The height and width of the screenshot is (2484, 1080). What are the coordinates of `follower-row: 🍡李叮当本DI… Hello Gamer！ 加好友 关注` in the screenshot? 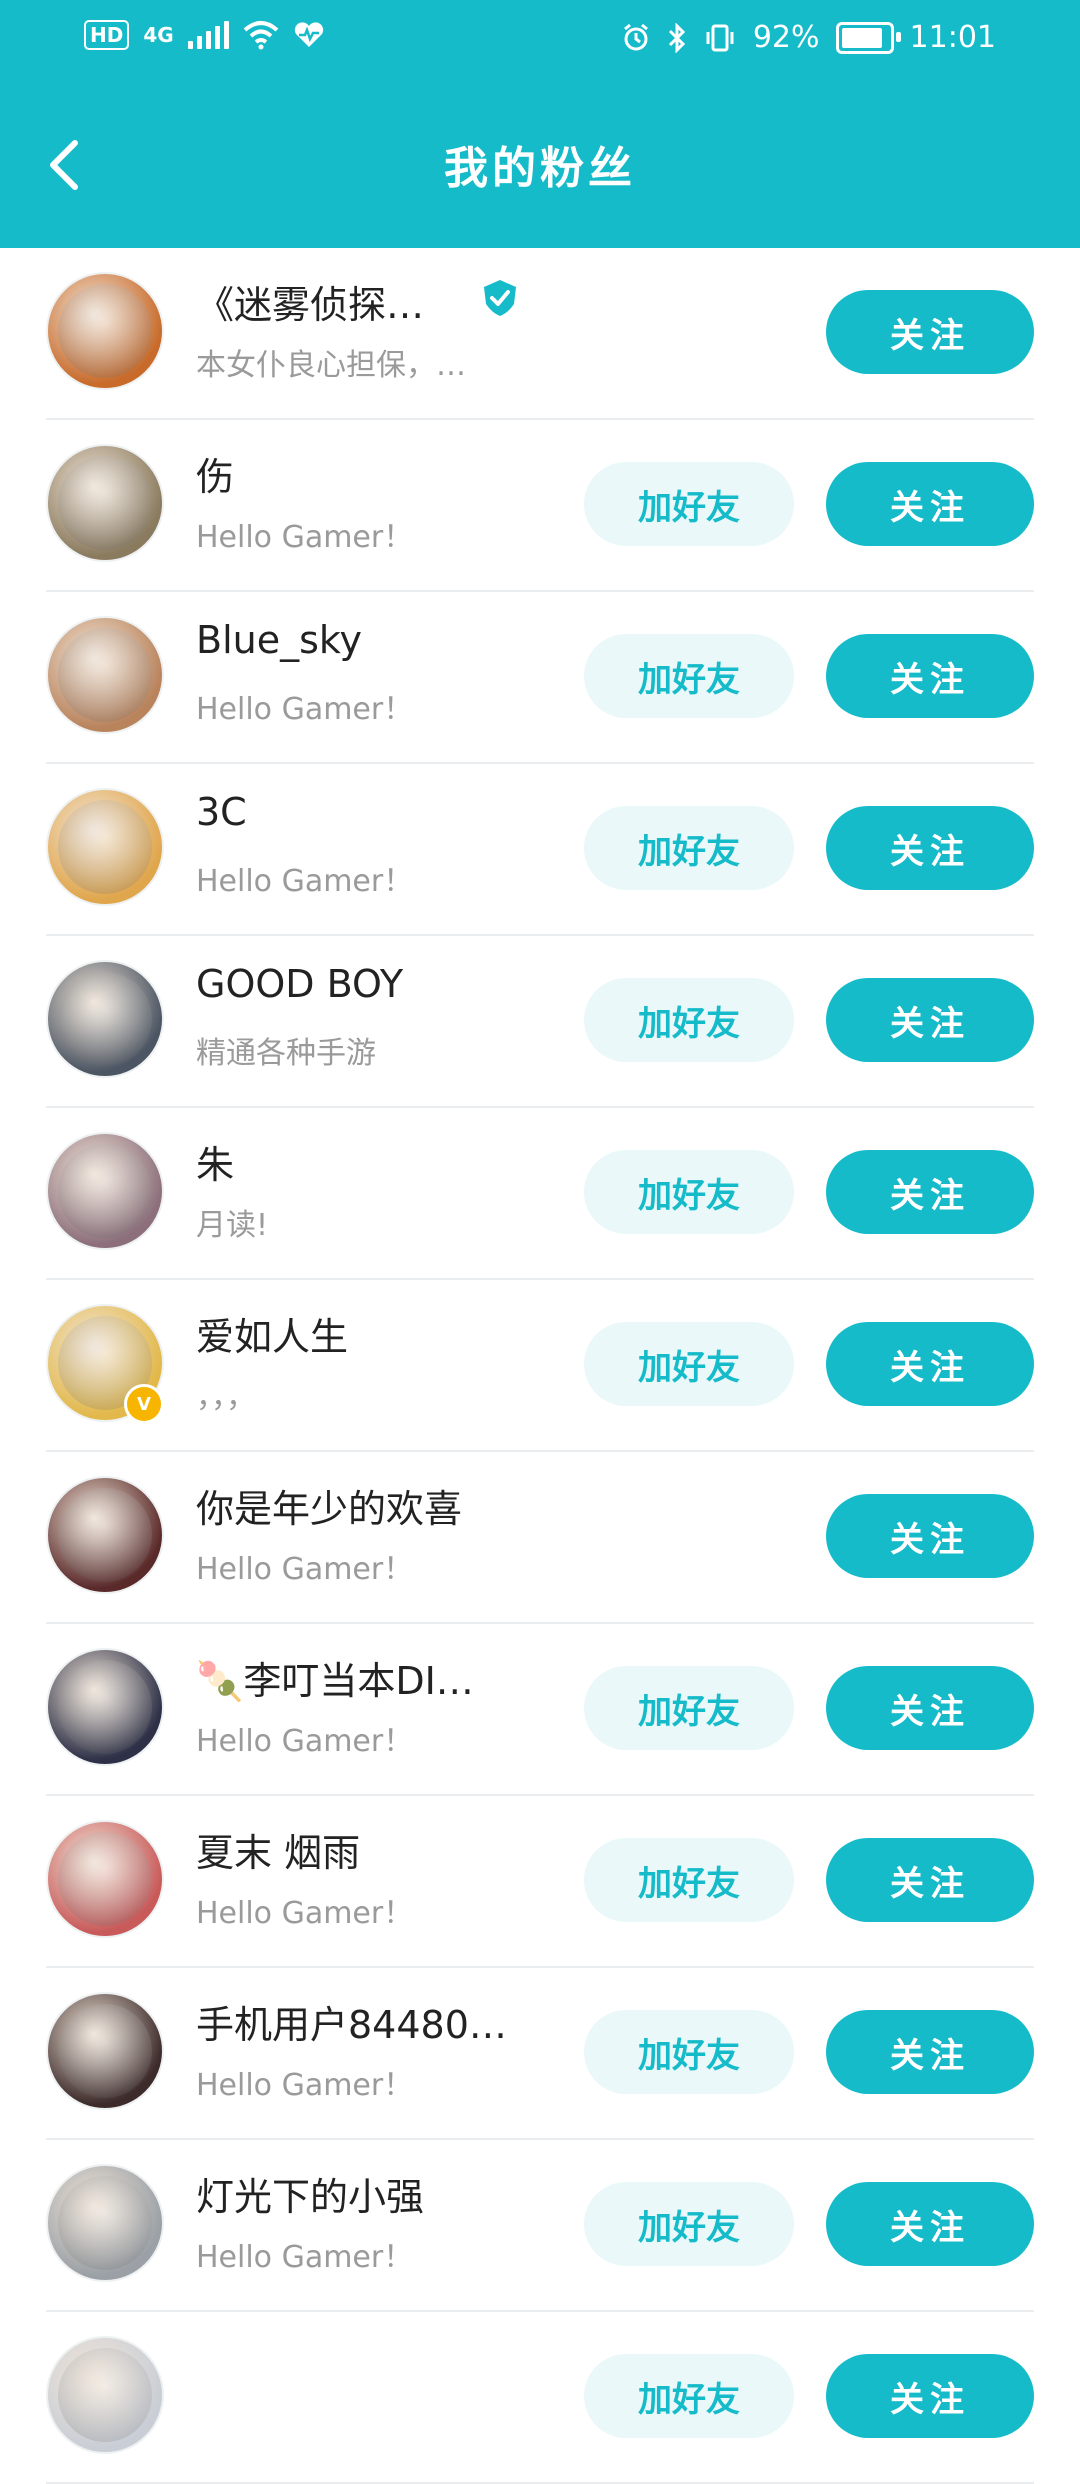 It's located at (540, 1710).